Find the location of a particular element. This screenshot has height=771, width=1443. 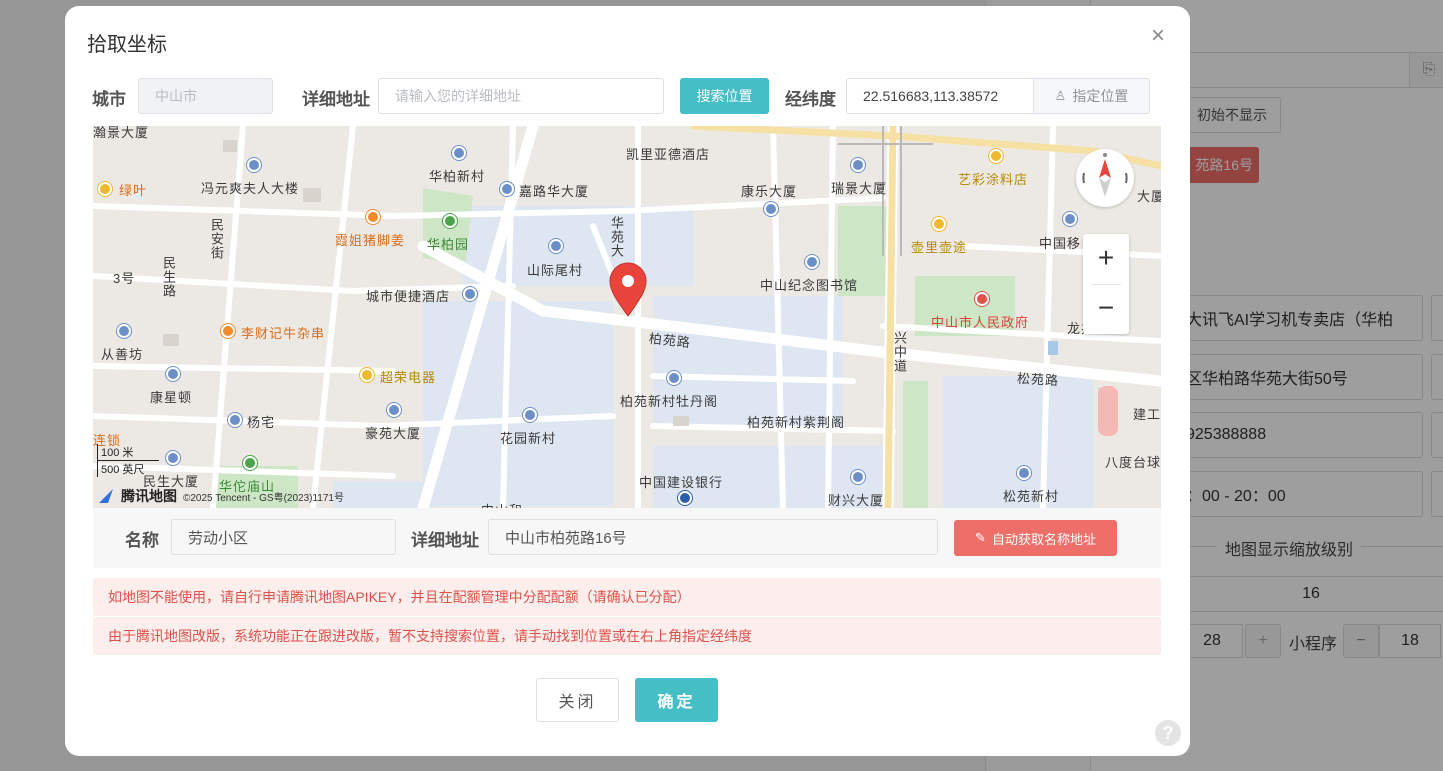

map-label: 从善坊 is located at coordinates (122, 353).